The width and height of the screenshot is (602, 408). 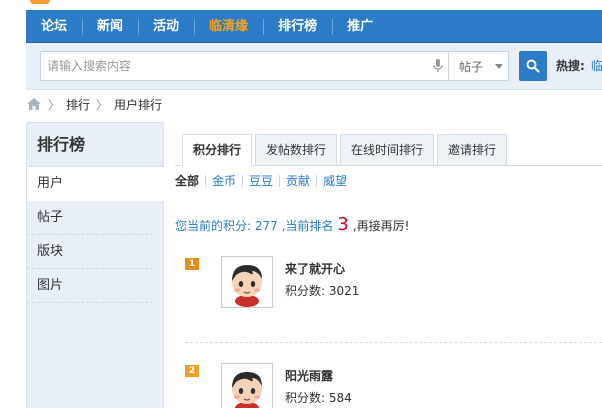 I want to click on chevron-down-icon, so click(x=499, y=66).